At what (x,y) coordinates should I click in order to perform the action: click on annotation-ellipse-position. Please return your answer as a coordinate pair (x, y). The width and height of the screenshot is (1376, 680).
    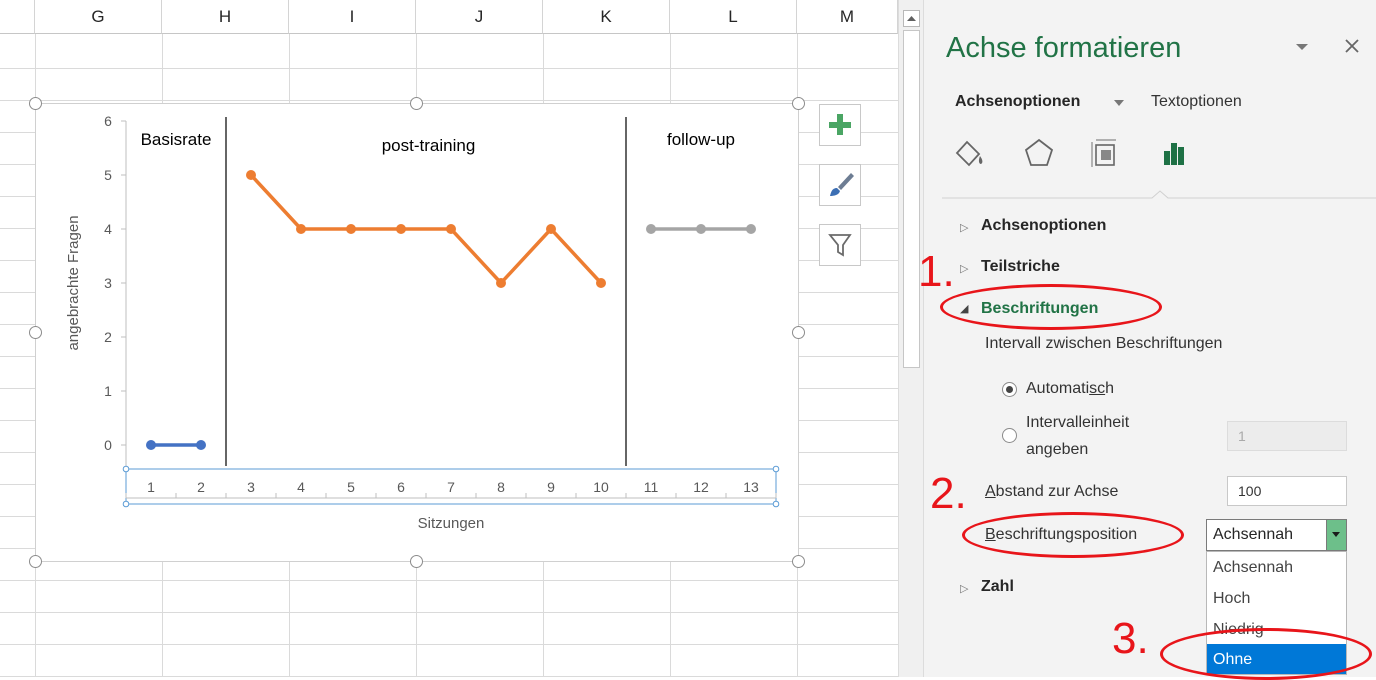
    Looking at the image, I should click on (1073, 535).